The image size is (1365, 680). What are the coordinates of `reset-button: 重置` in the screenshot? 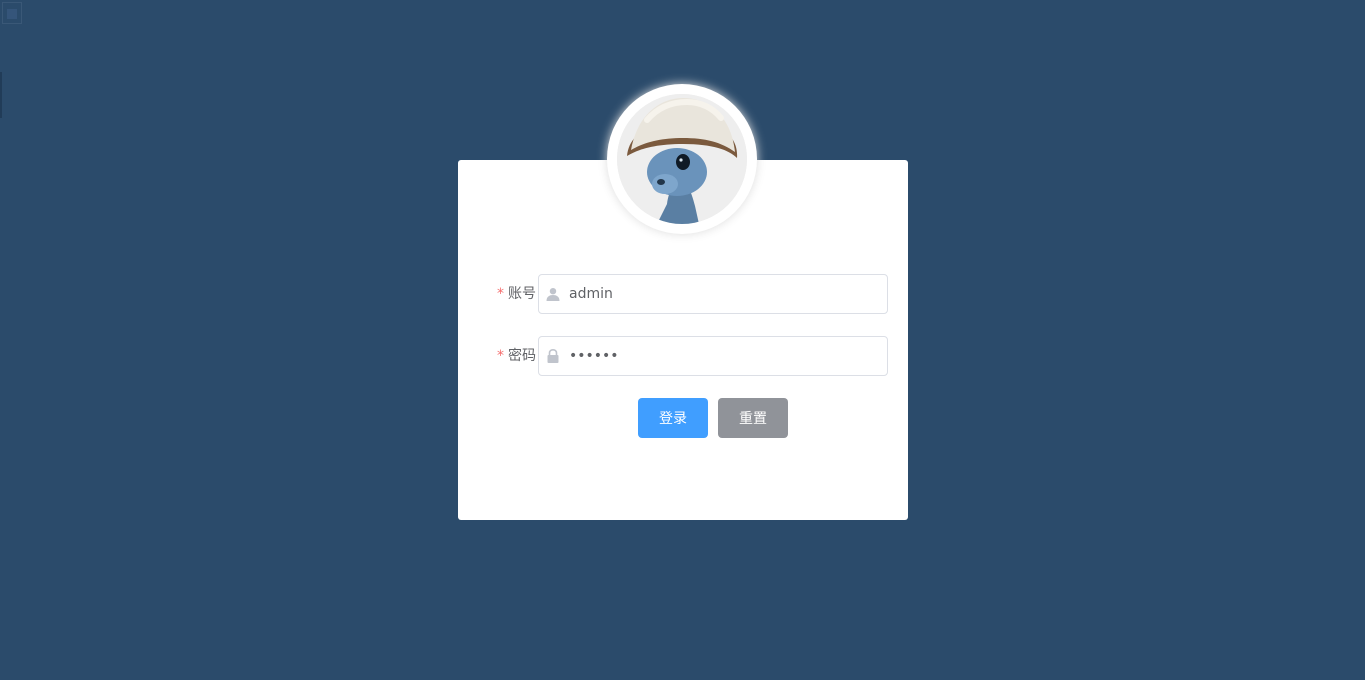 It's located at (753, 418).